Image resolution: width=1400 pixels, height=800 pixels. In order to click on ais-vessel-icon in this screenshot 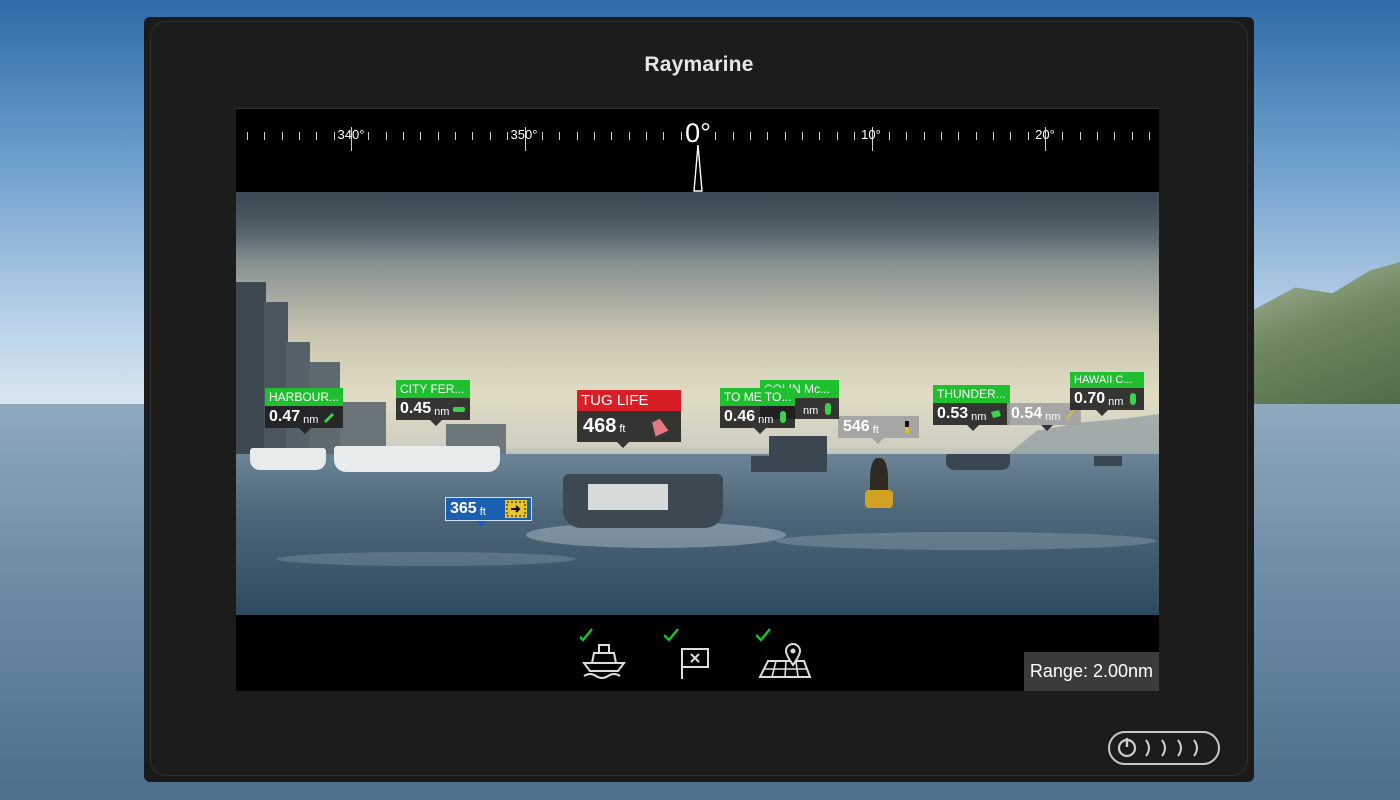, I will do `click(601, 653)`.